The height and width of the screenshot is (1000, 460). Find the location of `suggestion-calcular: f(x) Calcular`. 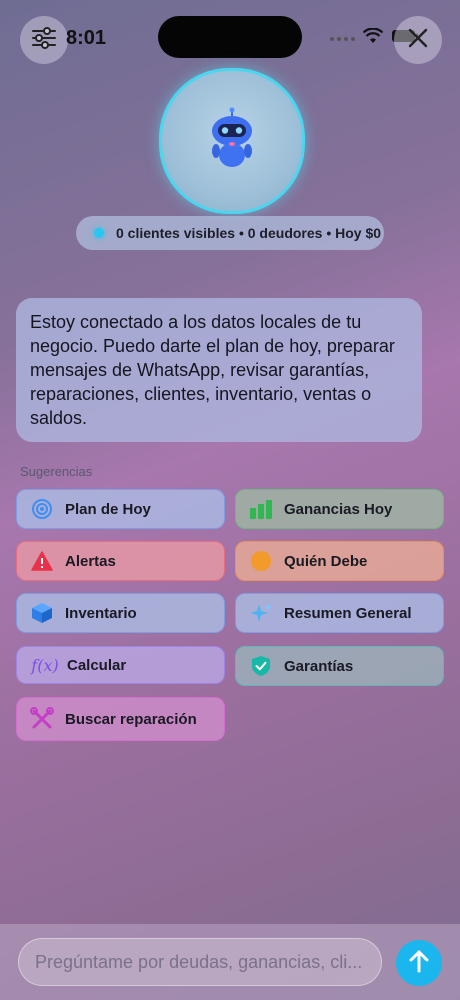

suggestion-calcular: f(x) Calcular is located at coordinates (120, 665).